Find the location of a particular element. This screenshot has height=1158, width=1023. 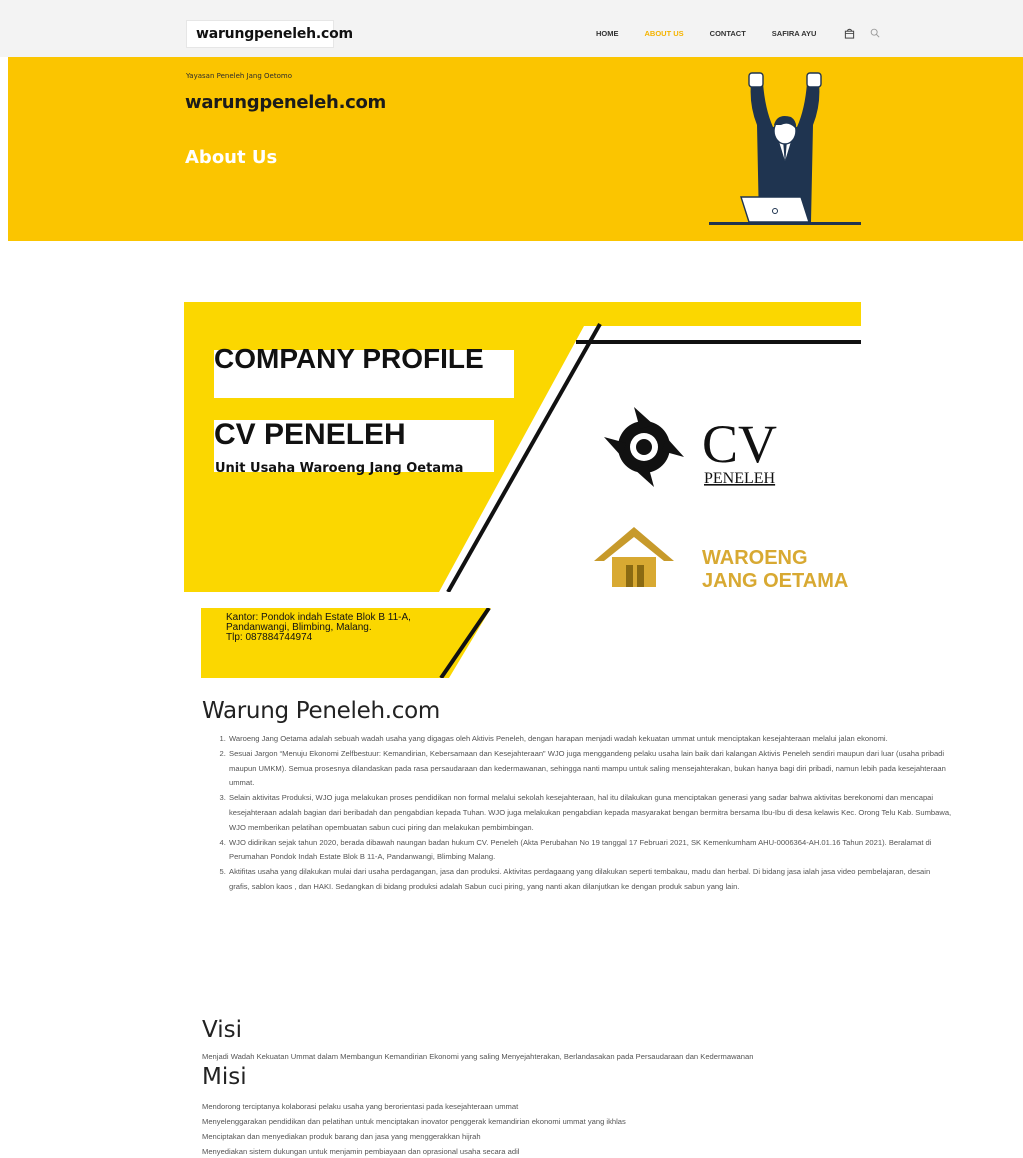

site-logo: warungpeneleh.com is located at coordinates (269, 34).